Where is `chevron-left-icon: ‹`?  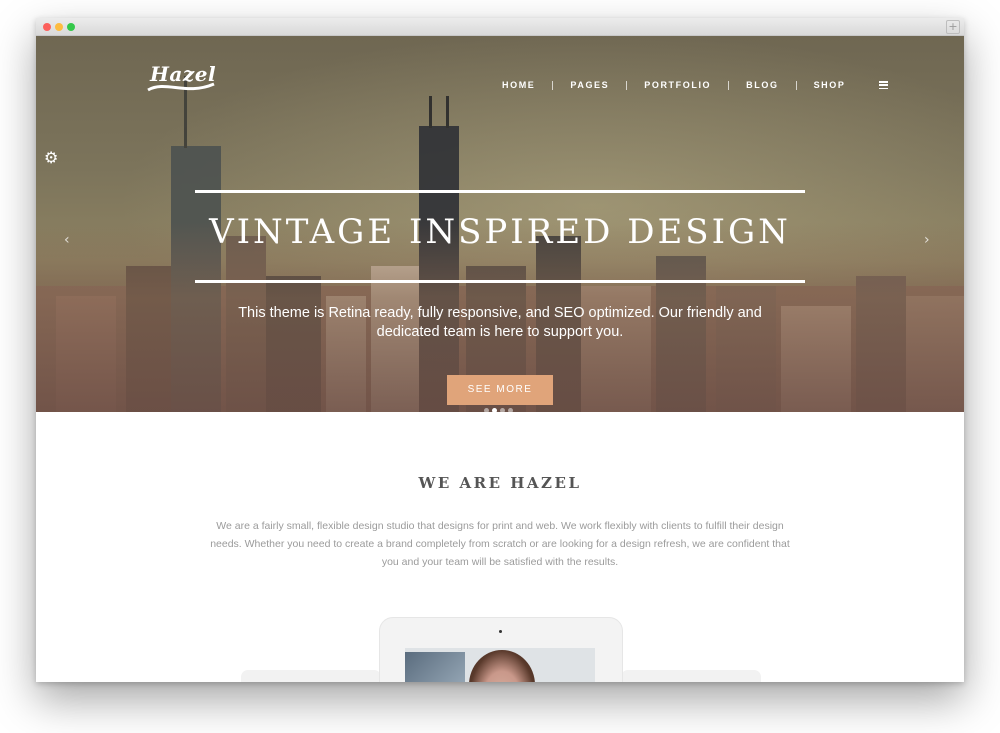
chevron-left-icon: ‹ is located at coordinates (67, 240).